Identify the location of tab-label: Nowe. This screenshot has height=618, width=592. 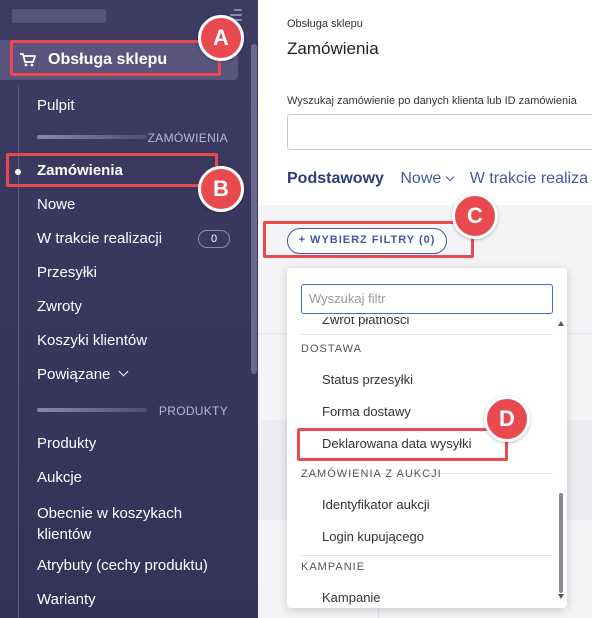
(421, 178).